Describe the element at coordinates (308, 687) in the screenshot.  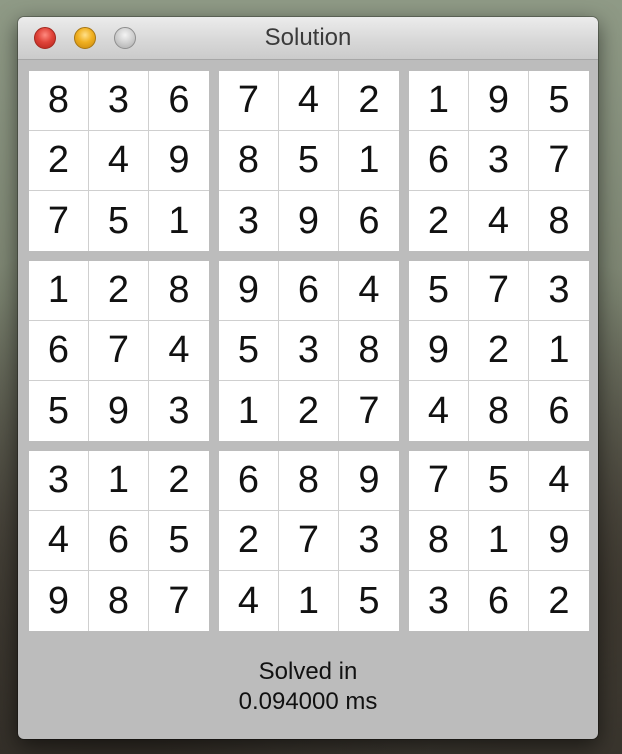
I see `status-area: Solved in 0.094000 ms` at that location.